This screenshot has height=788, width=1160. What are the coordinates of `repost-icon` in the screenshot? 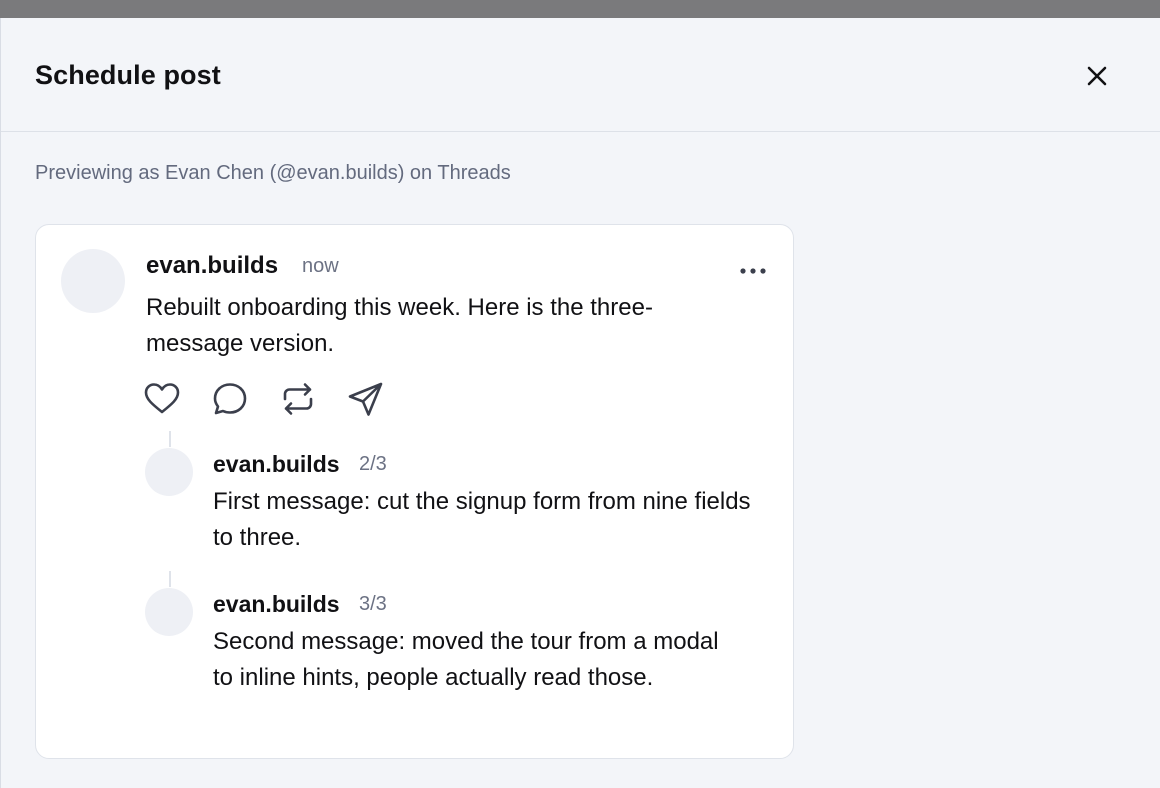 It's located at (298, 399).